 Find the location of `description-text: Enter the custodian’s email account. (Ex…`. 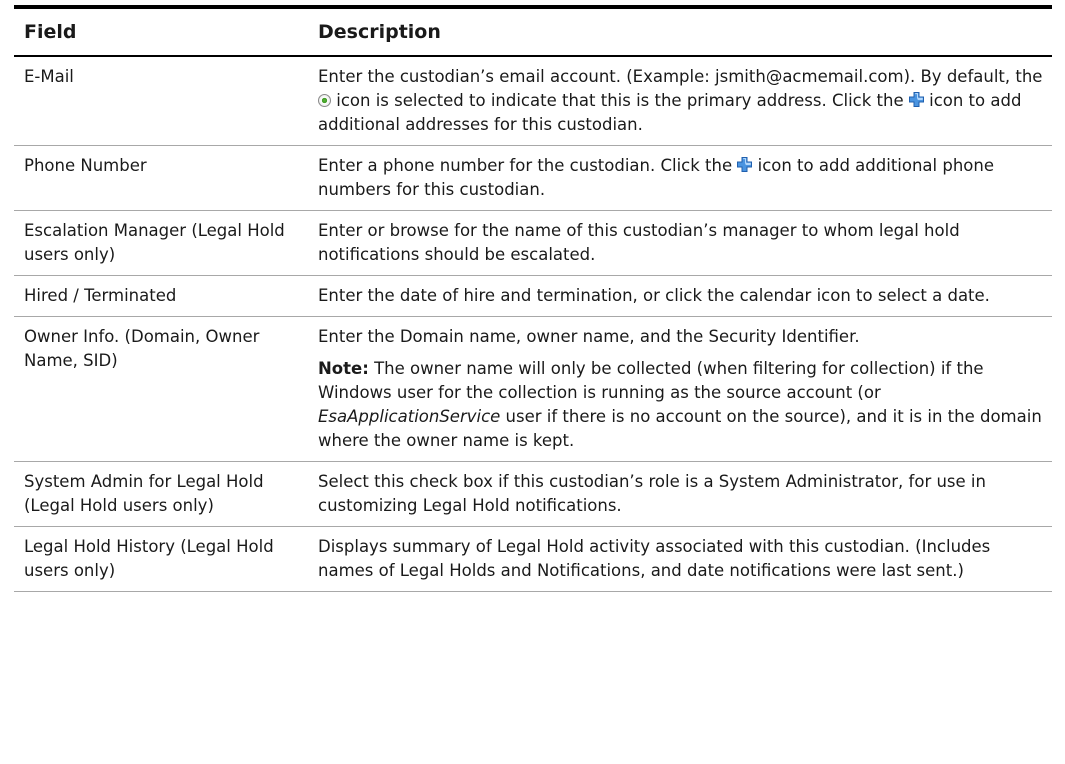

description-text: Enter the custodian’s email account. (Ex… is located at coordinates (680, 76).